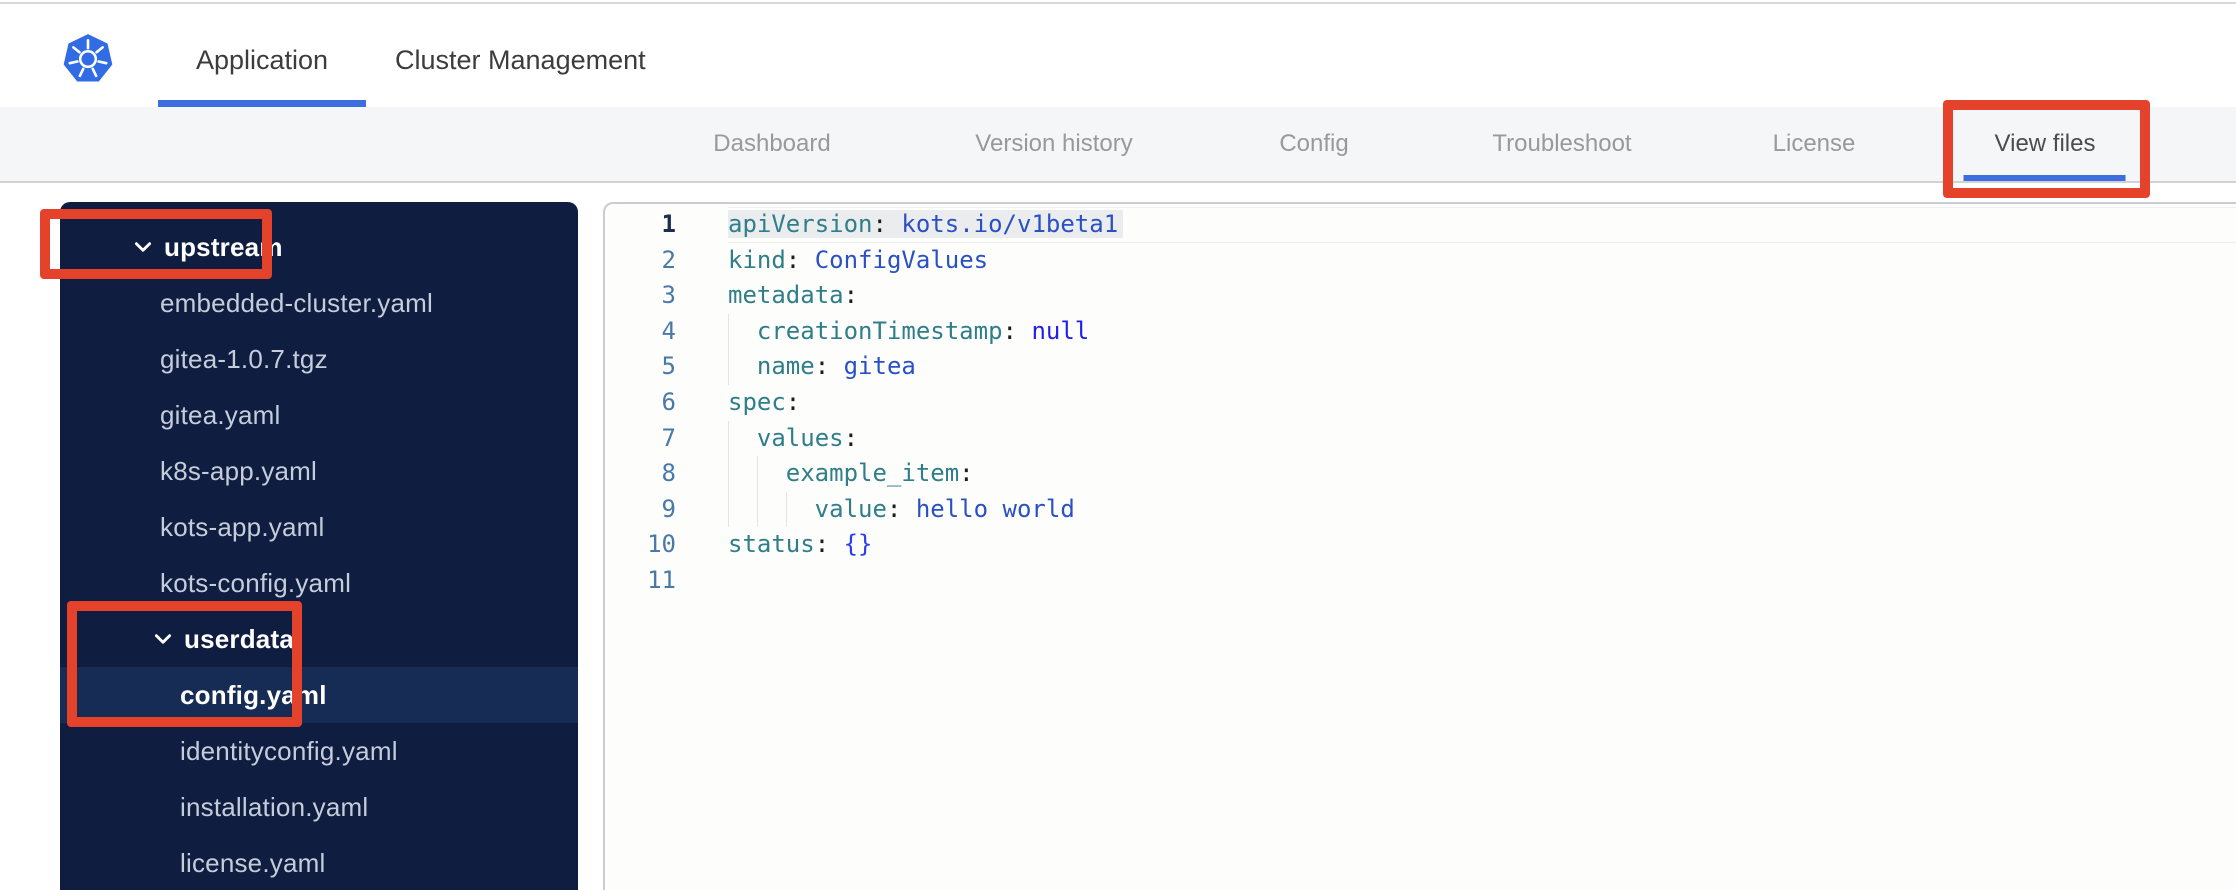  I want to click on code-line-3: 3 metadata:, so click(1420, 296).